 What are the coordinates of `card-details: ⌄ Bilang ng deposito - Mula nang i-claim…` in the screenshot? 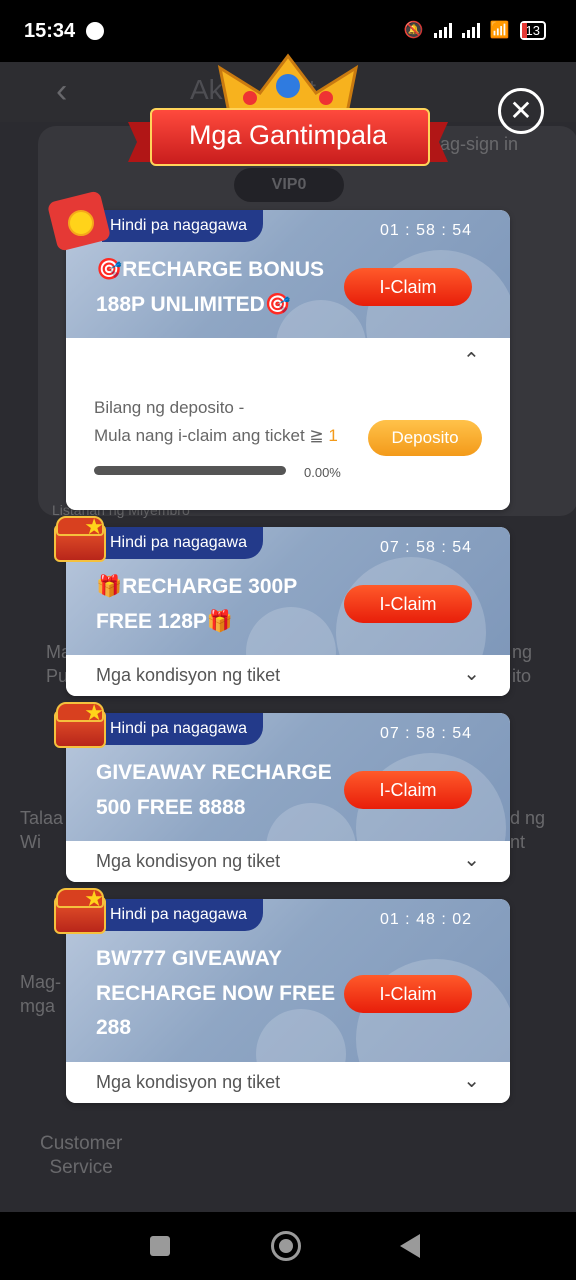 It's located at (288, 424).